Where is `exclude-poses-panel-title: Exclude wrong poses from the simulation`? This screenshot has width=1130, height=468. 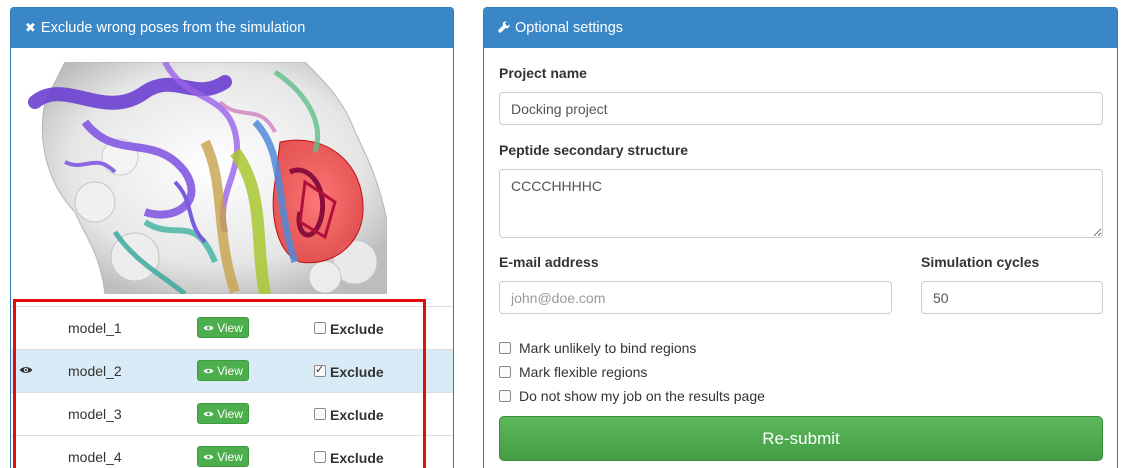 exclude-poses-panel-title: Exclude wrong poses from the simulation is located at coordinates (173, 28).